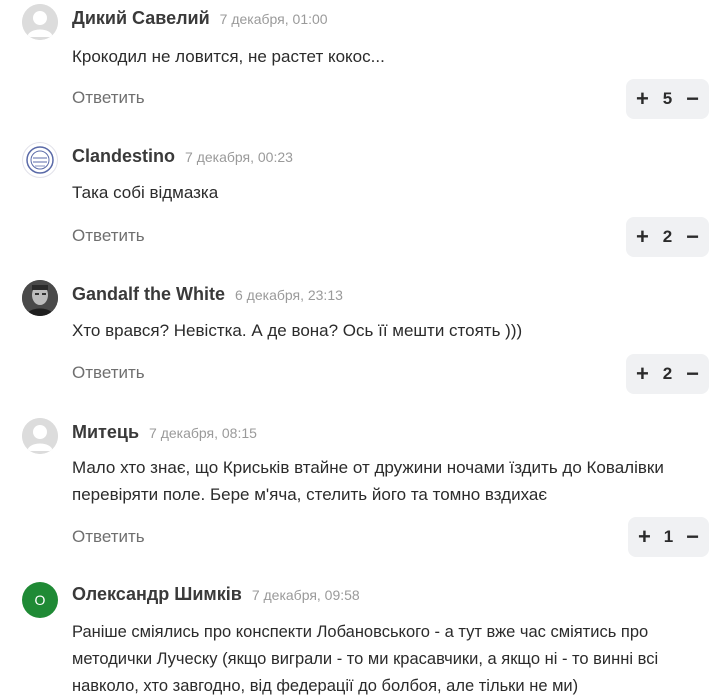  I want to click on author-block: Clandestino 7 декабря, 00:23, so click(182, 156).